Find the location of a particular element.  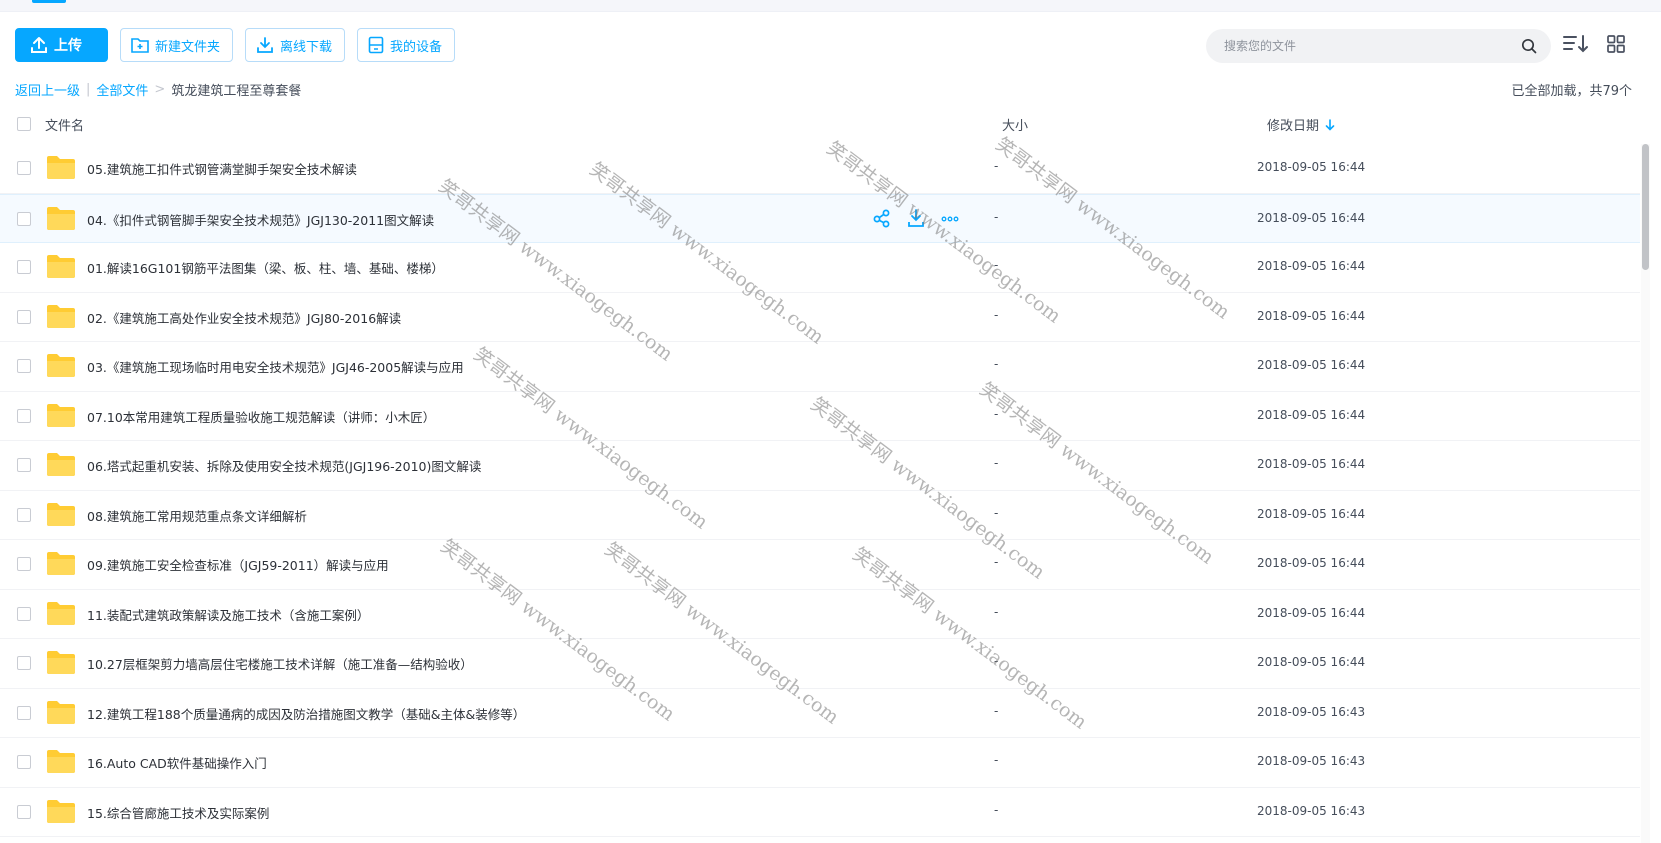

new-folder-button: 新建文件夹 is located at coordinates (177, 45).